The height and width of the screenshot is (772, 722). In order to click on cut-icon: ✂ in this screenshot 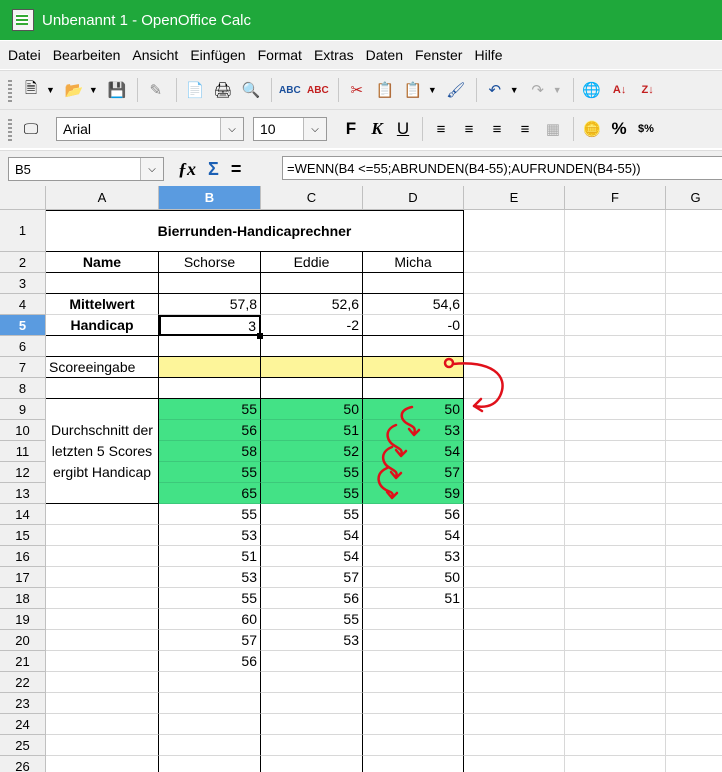, I will do `click(357, 90)`.